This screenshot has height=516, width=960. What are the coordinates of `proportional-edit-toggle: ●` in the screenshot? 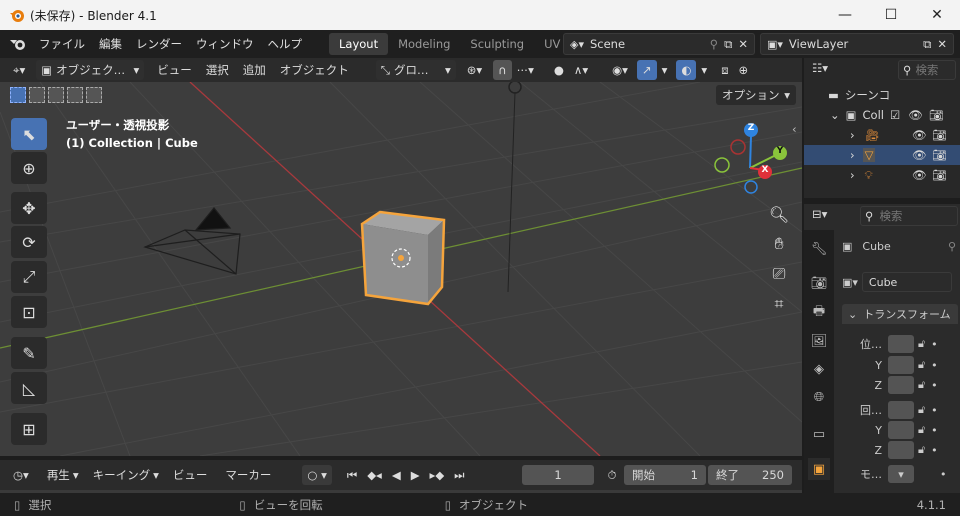 It's located at (559, 70).